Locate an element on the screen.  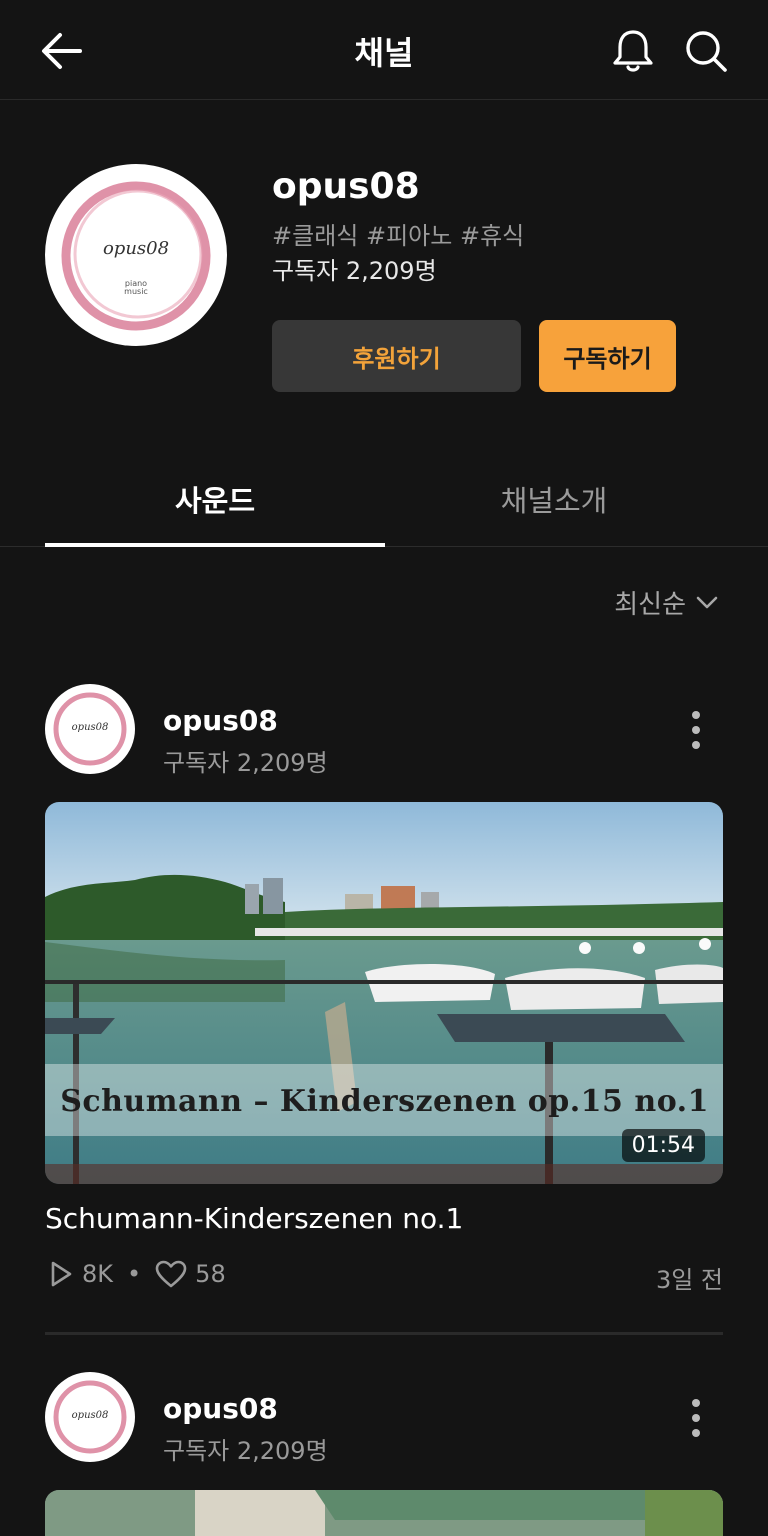
play-count: 8K is located at coordinates (98, 1274).